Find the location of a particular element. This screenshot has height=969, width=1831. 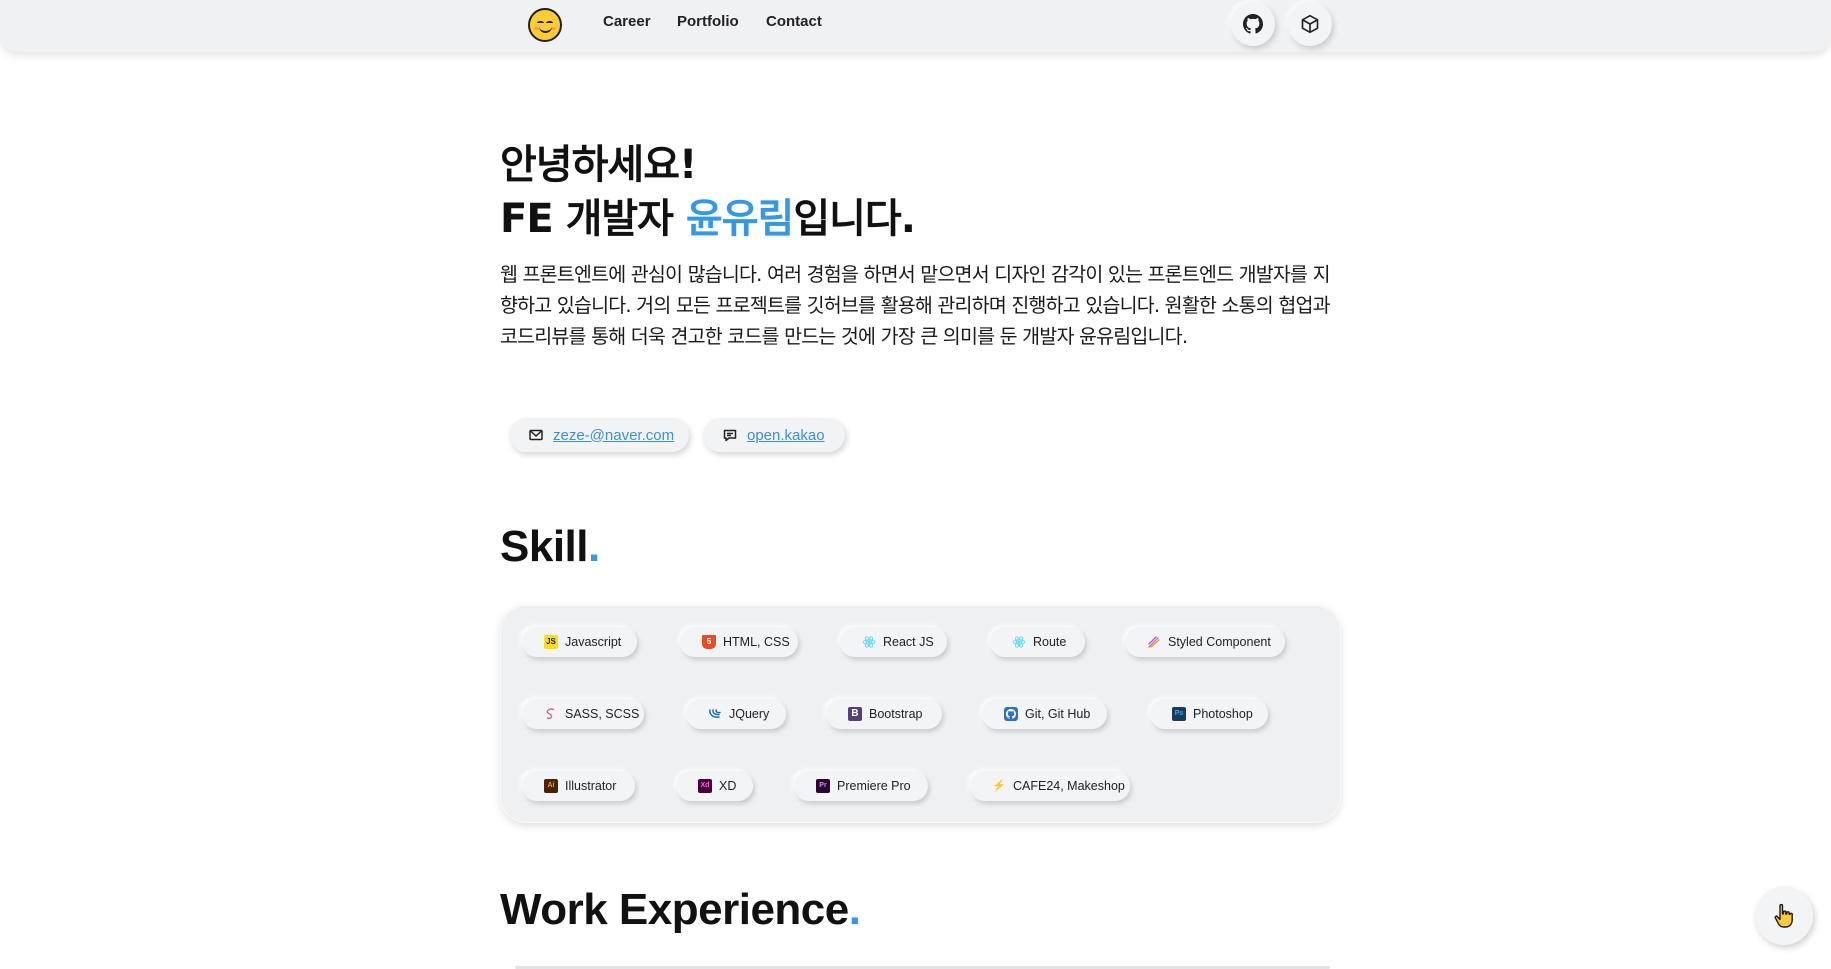

skill-section-title: Skill. is located at coordinates (550, 547).